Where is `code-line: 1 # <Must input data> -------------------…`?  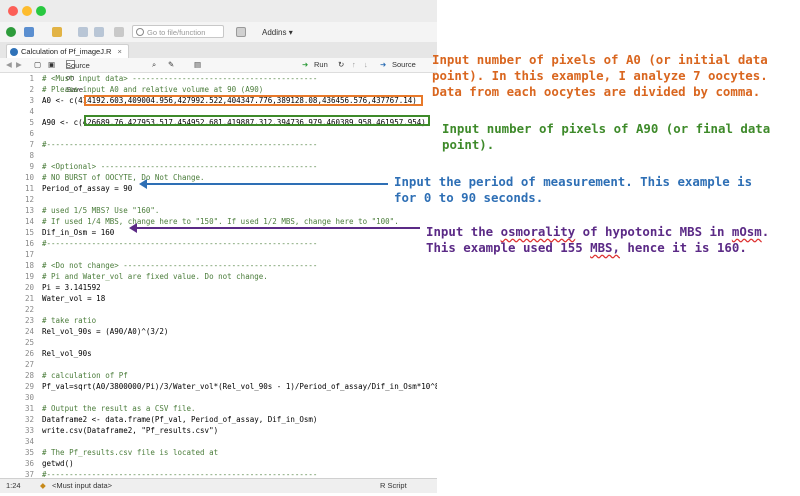 code-line: 1 # <Must input data> -------------------… is located at coordinates (218, 78).